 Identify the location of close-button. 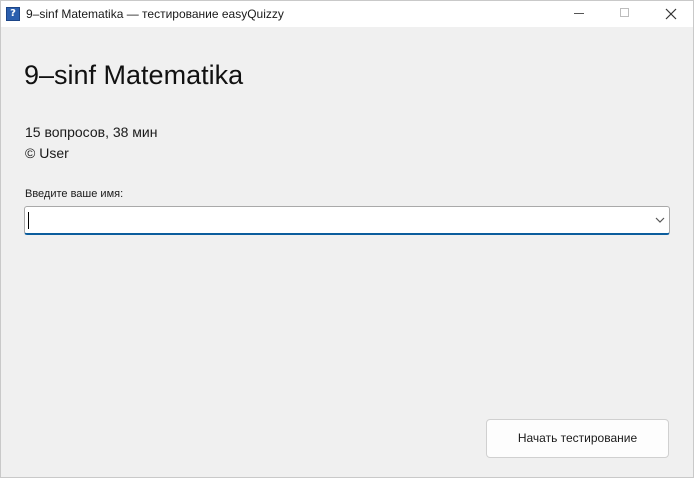
(671, 14).